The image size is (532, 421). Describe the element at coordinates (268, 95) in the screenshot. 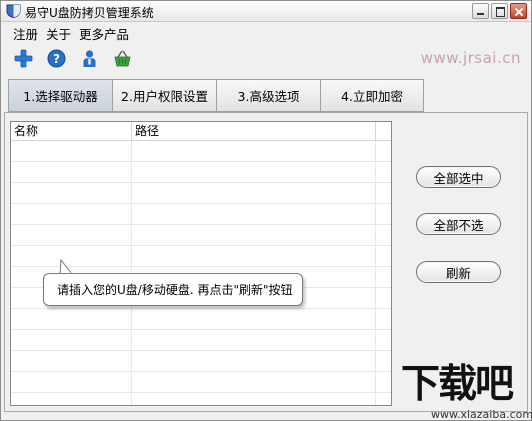

I see `tab-advanced-options: 3.高级选项` at that location.